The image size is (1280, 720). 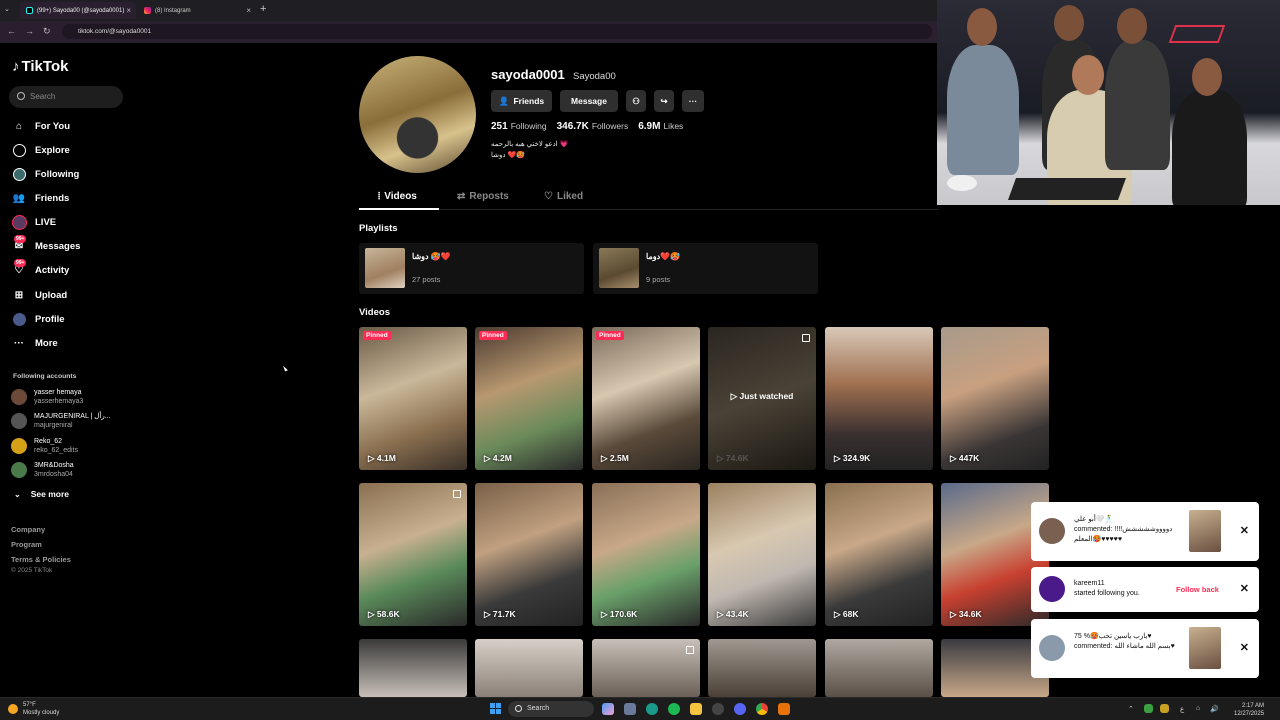 I want to click on upload-icon: ⊞, so click(x=19, y=295).